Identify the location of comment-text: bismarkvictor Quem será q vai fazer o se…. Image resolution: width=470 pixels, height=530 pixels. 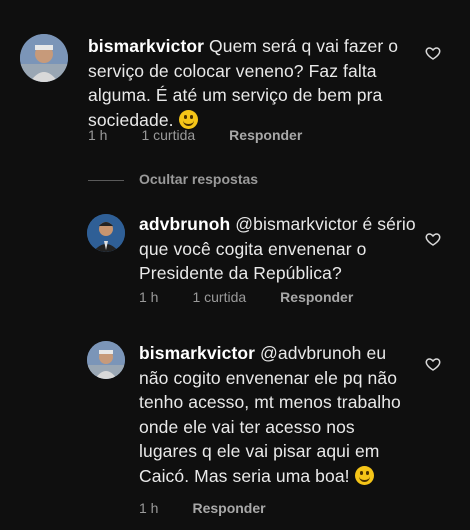
(253, 83).